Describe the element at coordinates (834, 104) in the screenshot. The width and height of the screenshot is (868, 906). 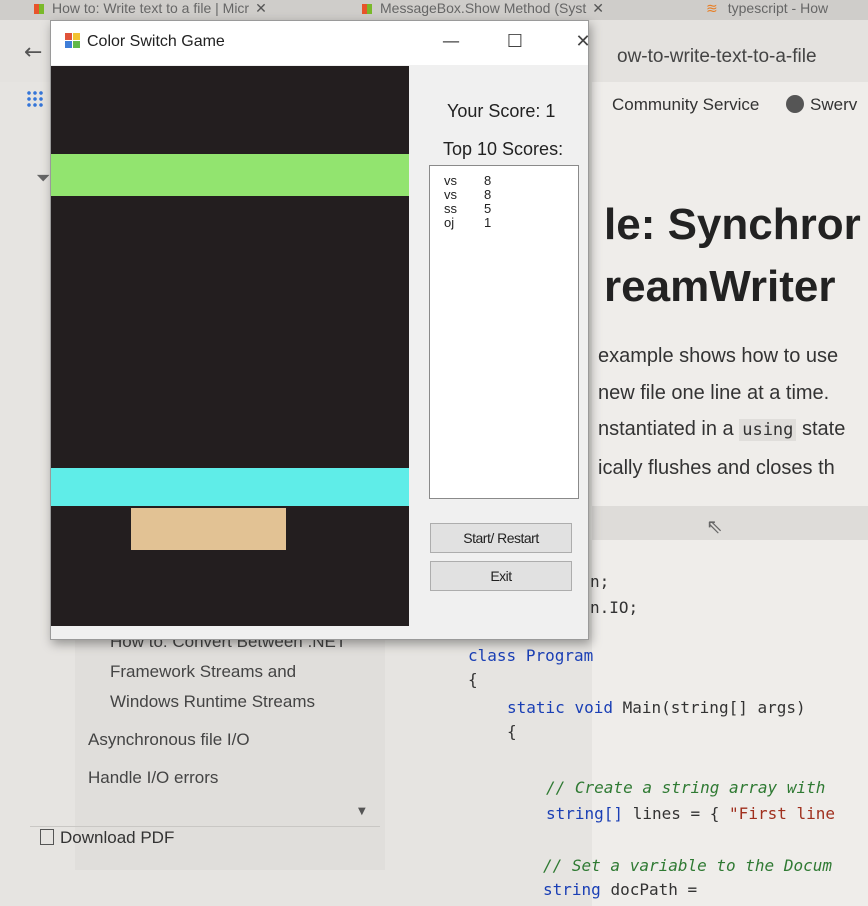
I see `nav-link-label: Swerv` at that location.